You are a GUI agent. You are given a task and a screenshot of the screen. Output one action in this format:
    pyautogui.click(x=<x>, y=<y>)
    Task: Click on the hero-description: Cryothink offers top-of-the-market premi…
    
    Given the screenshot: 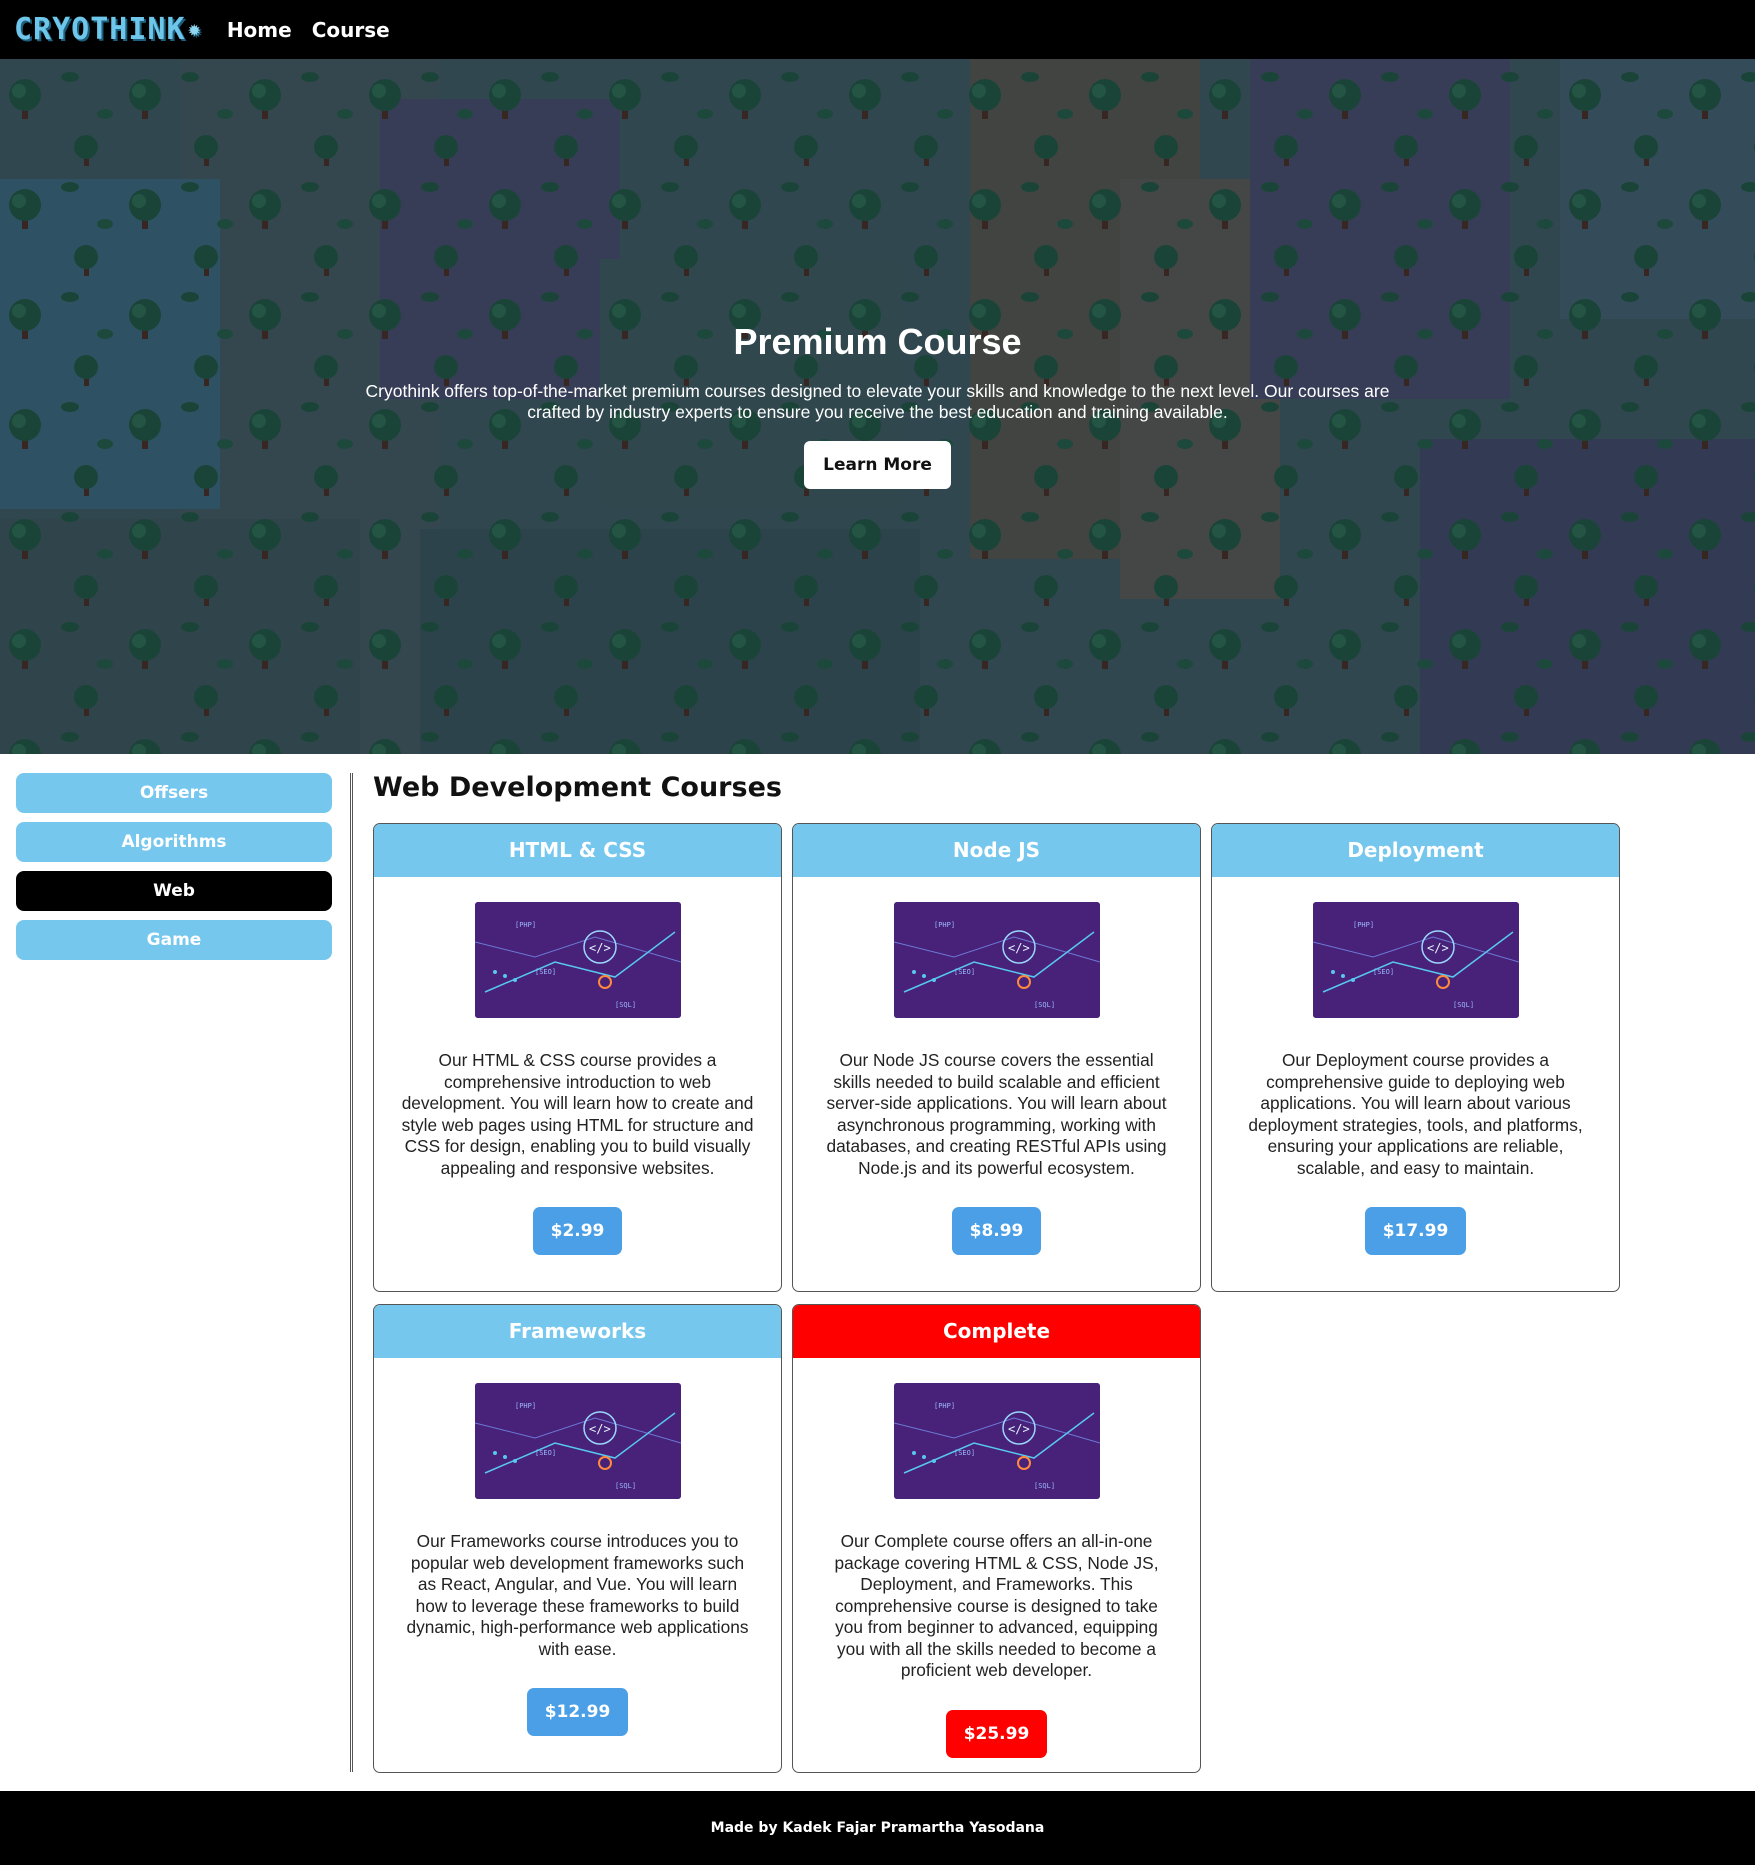 What is the action you would take?
    pyautogui.click(x=877, y=401)
    